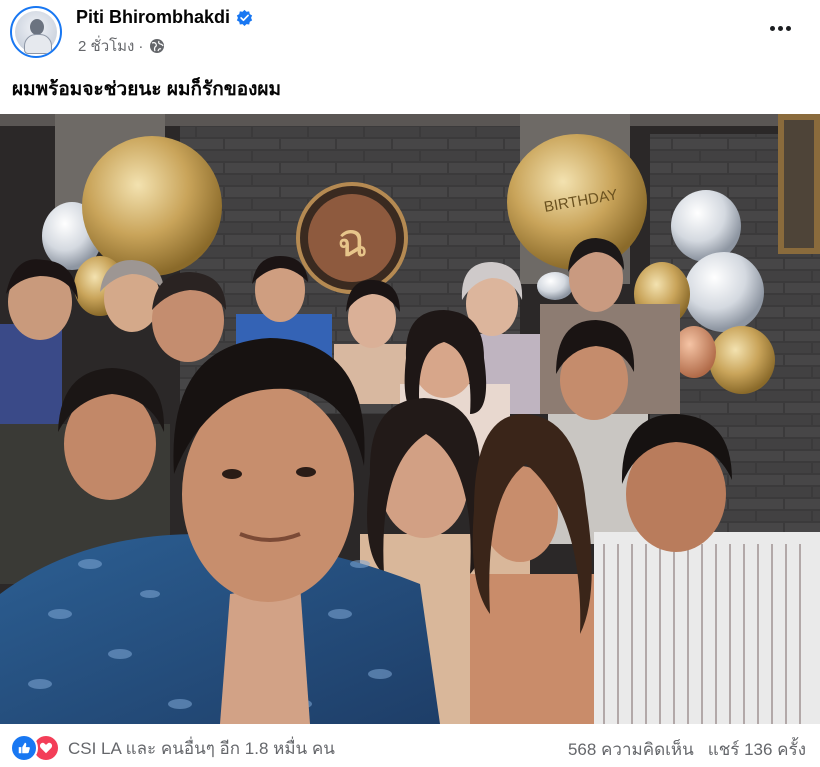 The image size is (820, 767). Describe the element at coordinates (631, 749) in the screenshot. I see `comments-count: 568 ความคิดเห็น` at that location.